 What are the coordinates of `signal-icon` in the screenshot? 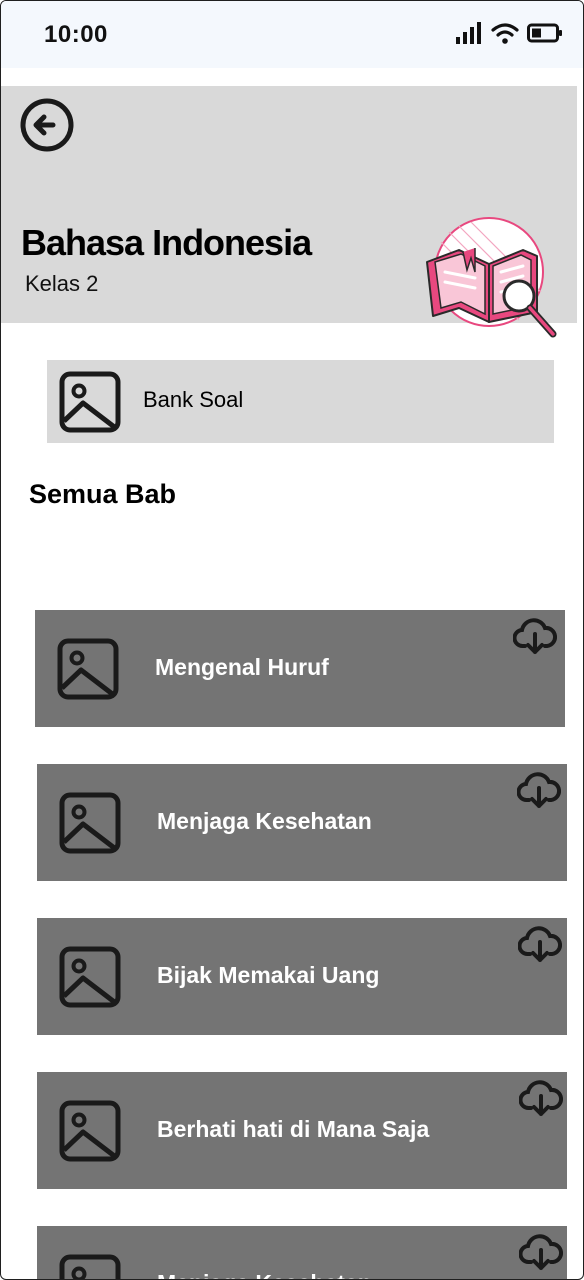 It's located at (468, 33).